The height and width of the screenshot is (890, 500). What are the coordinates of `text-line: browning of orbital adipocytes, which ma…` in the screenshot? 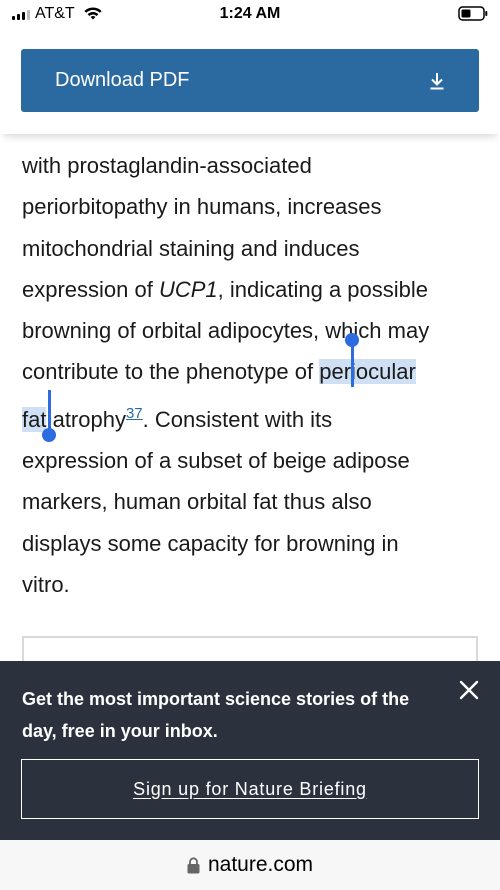 It's located at (226, 331).